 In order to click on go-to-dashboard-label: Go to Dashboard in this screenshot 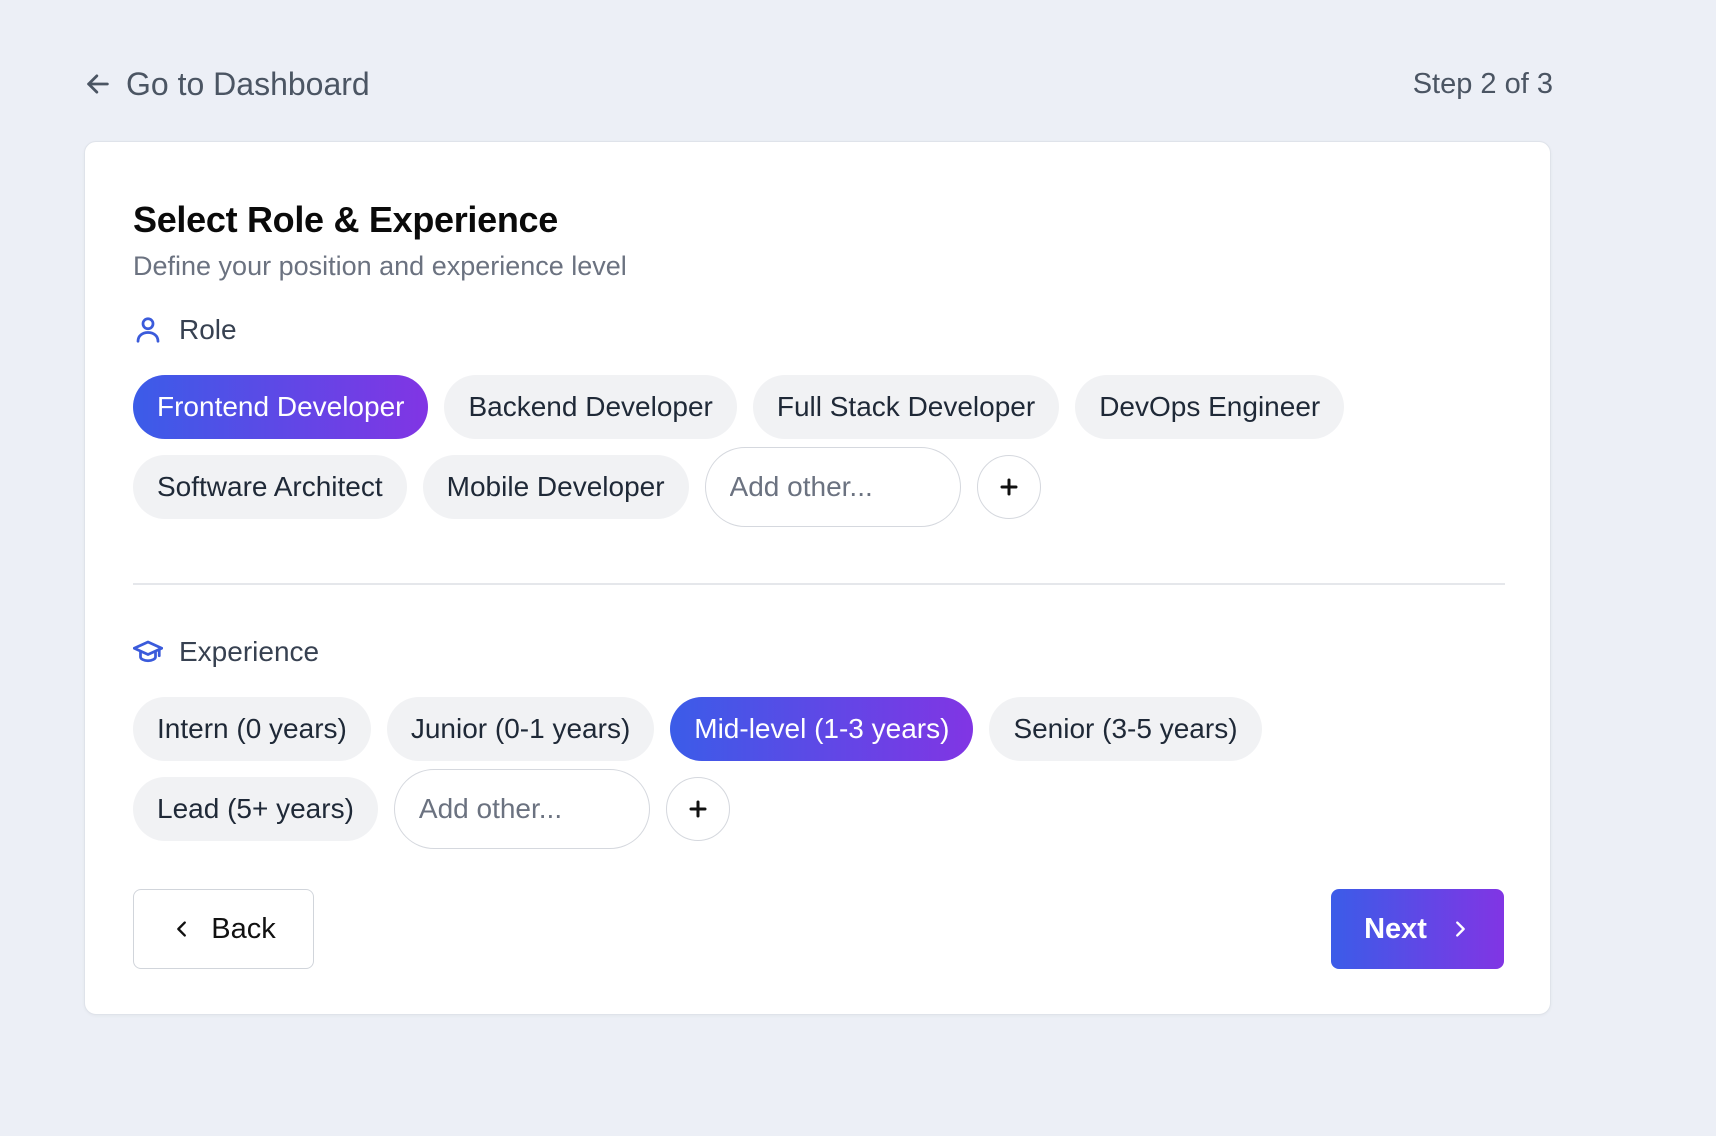, I will do `click(248, 83)`.